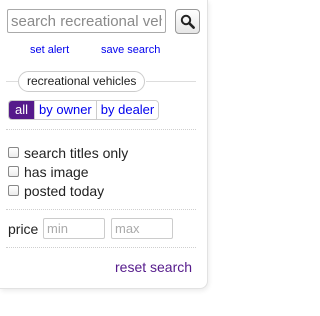 Image resolution: width=320 pixels, height=316 pixels. What do you see at coordinates (153, 267) in the screenshot?
I see `reset-search-link: reset search` at bounding box center [153, 267].